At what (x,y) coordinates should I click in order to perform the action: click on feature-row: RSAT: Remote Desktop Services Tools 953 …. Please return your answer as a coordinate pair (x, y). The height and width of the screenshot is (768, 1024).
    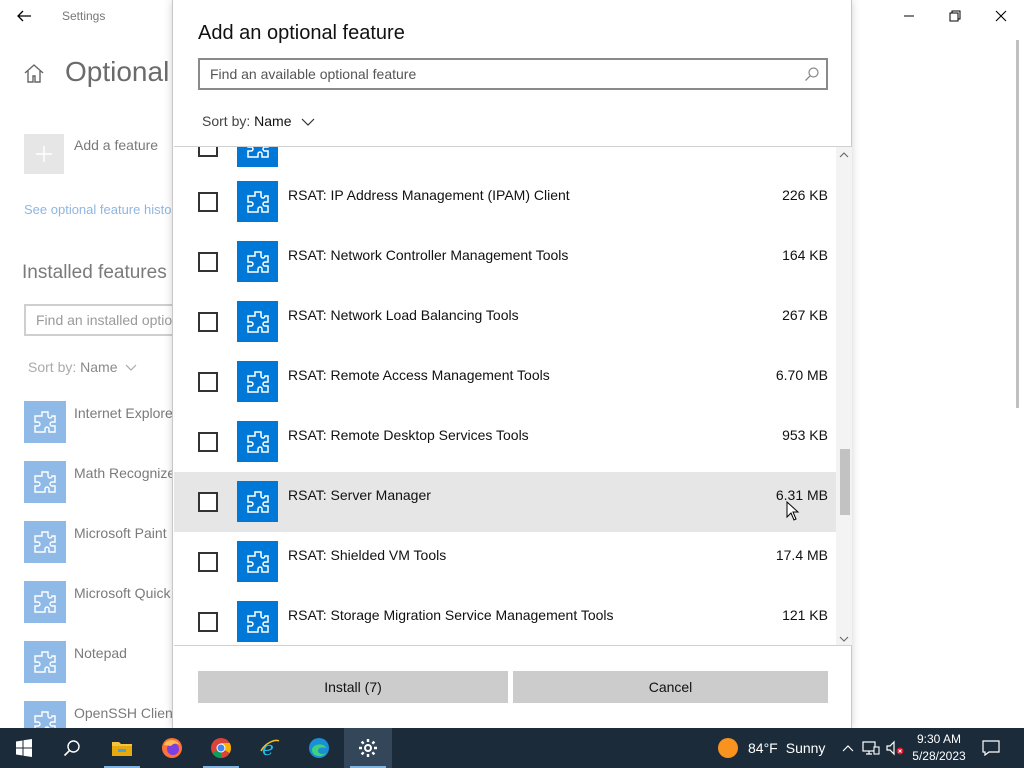
    Looking at the image, I should click on (505, 442).